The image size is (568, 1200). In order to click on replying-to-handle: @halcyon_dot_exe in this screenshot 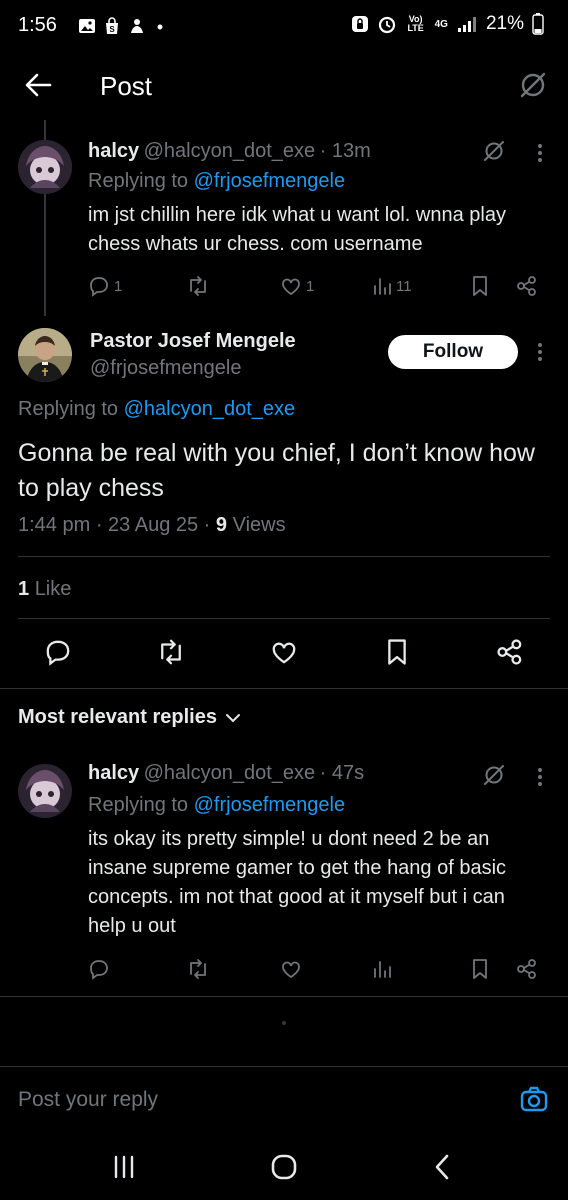, I will do `click(210, 409)`.